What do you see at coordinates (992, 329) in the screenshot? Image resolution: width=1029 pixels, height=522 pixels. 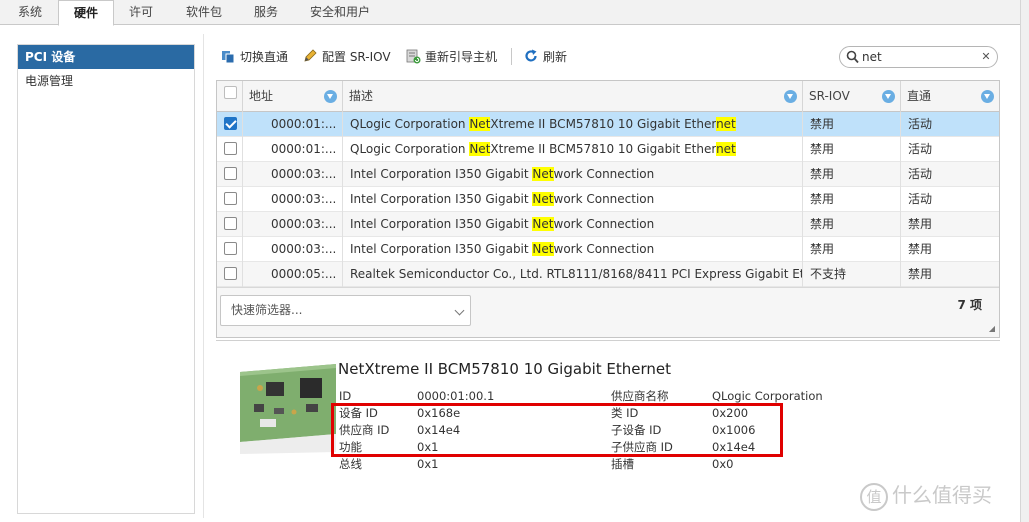 I see `resize-handle-icon: ◢` at bounding box center [992, 329].